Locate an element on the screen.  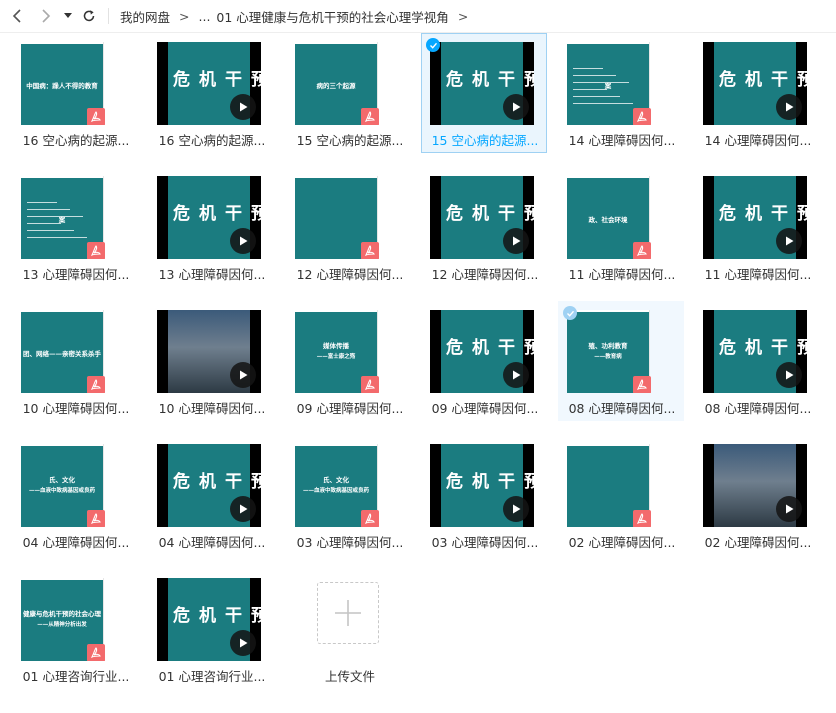
breadcrumb-root: 我的网盘 is located at coordinates (145, 16).